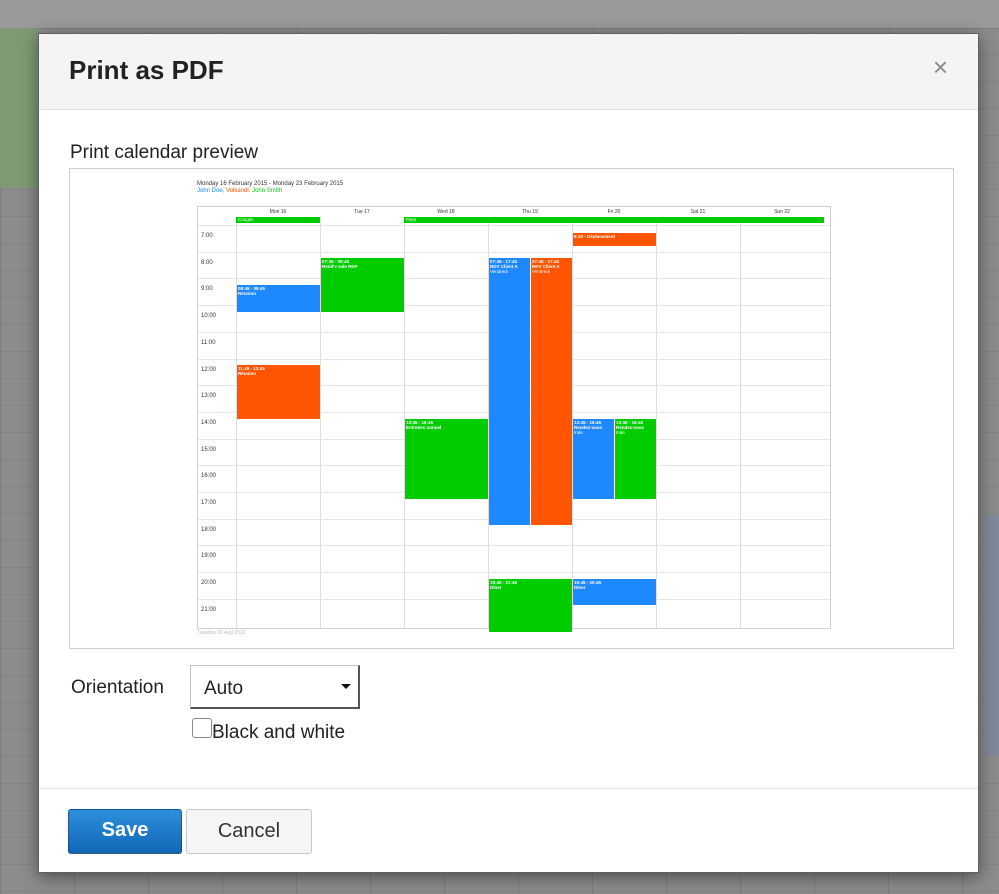 This screenshot has width=999, height=894. Describe the element at coordinates (278, 220) in the screenshot. I see `preview-all-day-event: Congés` at that location.